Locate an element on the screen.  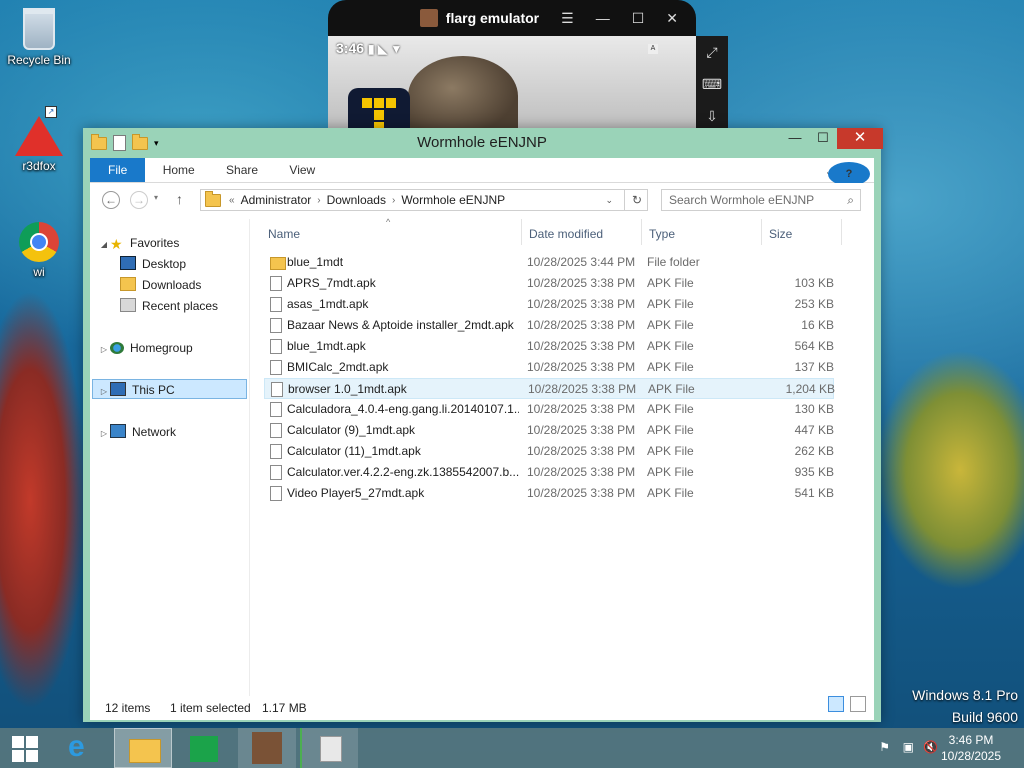
maximize-icon: ☐ is located at coordinates (638, 18).